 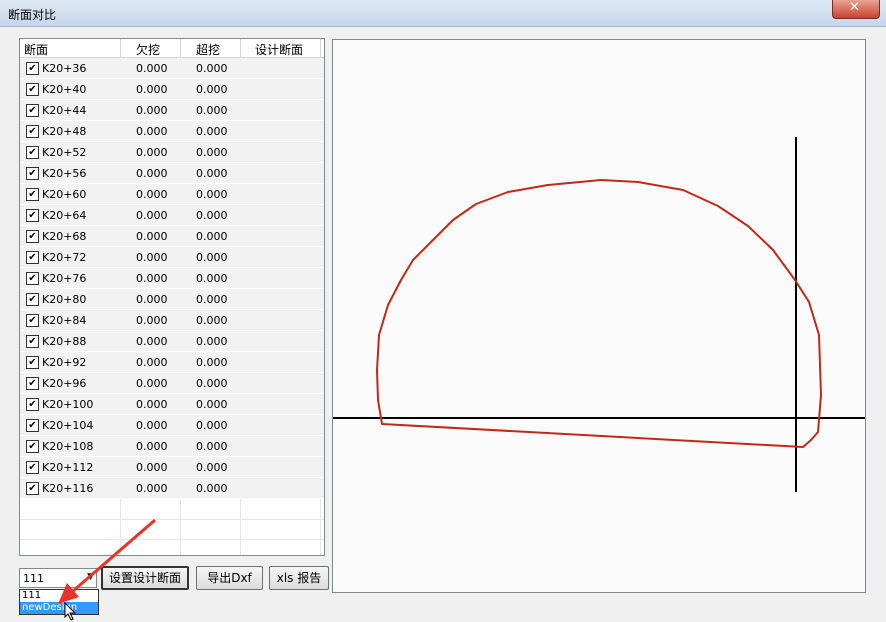 I want to click on table-row: ✔ K20+52 0.000 0.000, so click(x=172, y=152).